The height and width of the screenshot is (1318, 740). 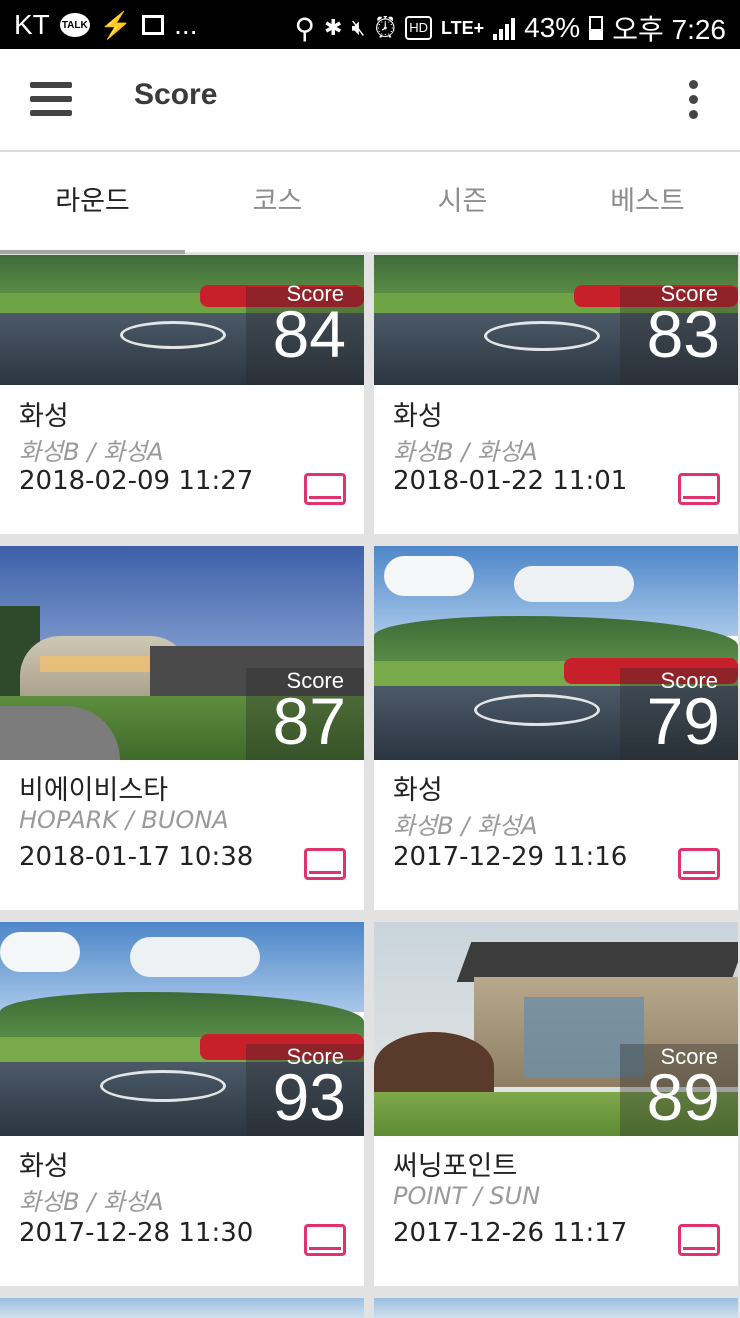 I want to click on score-card: Score 93 화성 화성B / 화성A 2017-12-28 11:30, so click(x=182, y=1104).